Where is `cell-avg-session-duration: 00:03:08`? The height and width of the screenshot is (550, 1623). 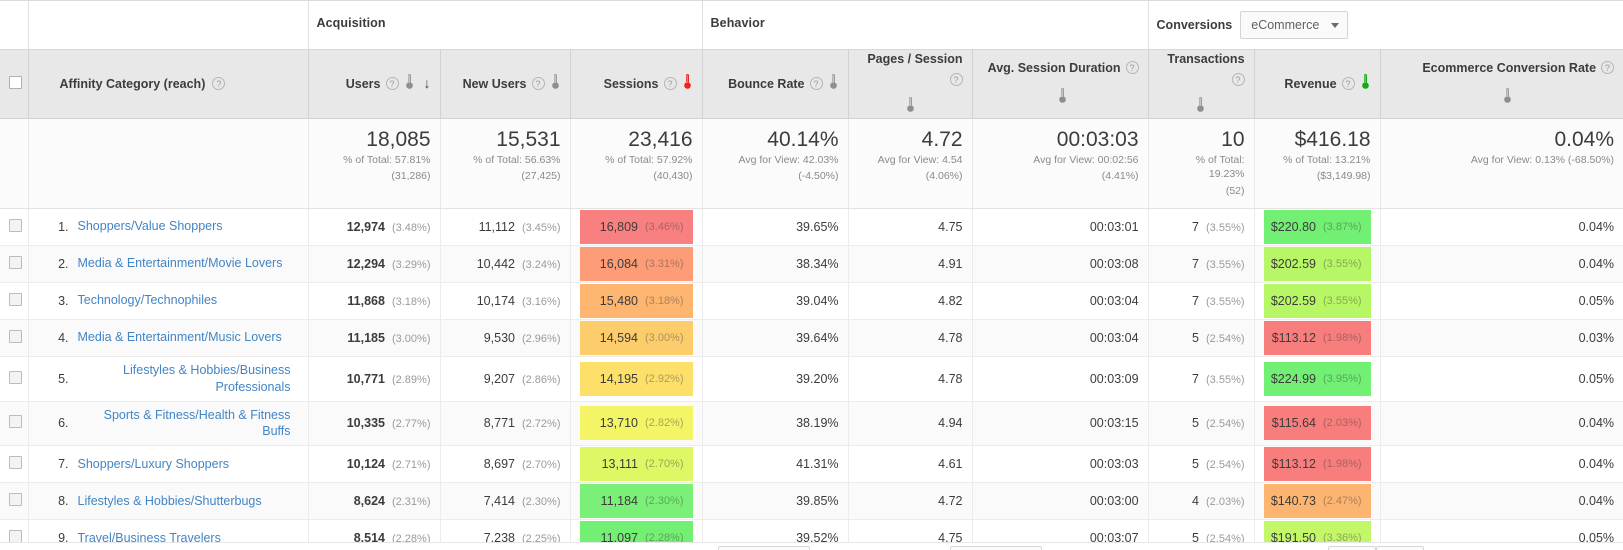 cell-avg-session-duration: 00:03:08 is located at coordinates (1060, 264).